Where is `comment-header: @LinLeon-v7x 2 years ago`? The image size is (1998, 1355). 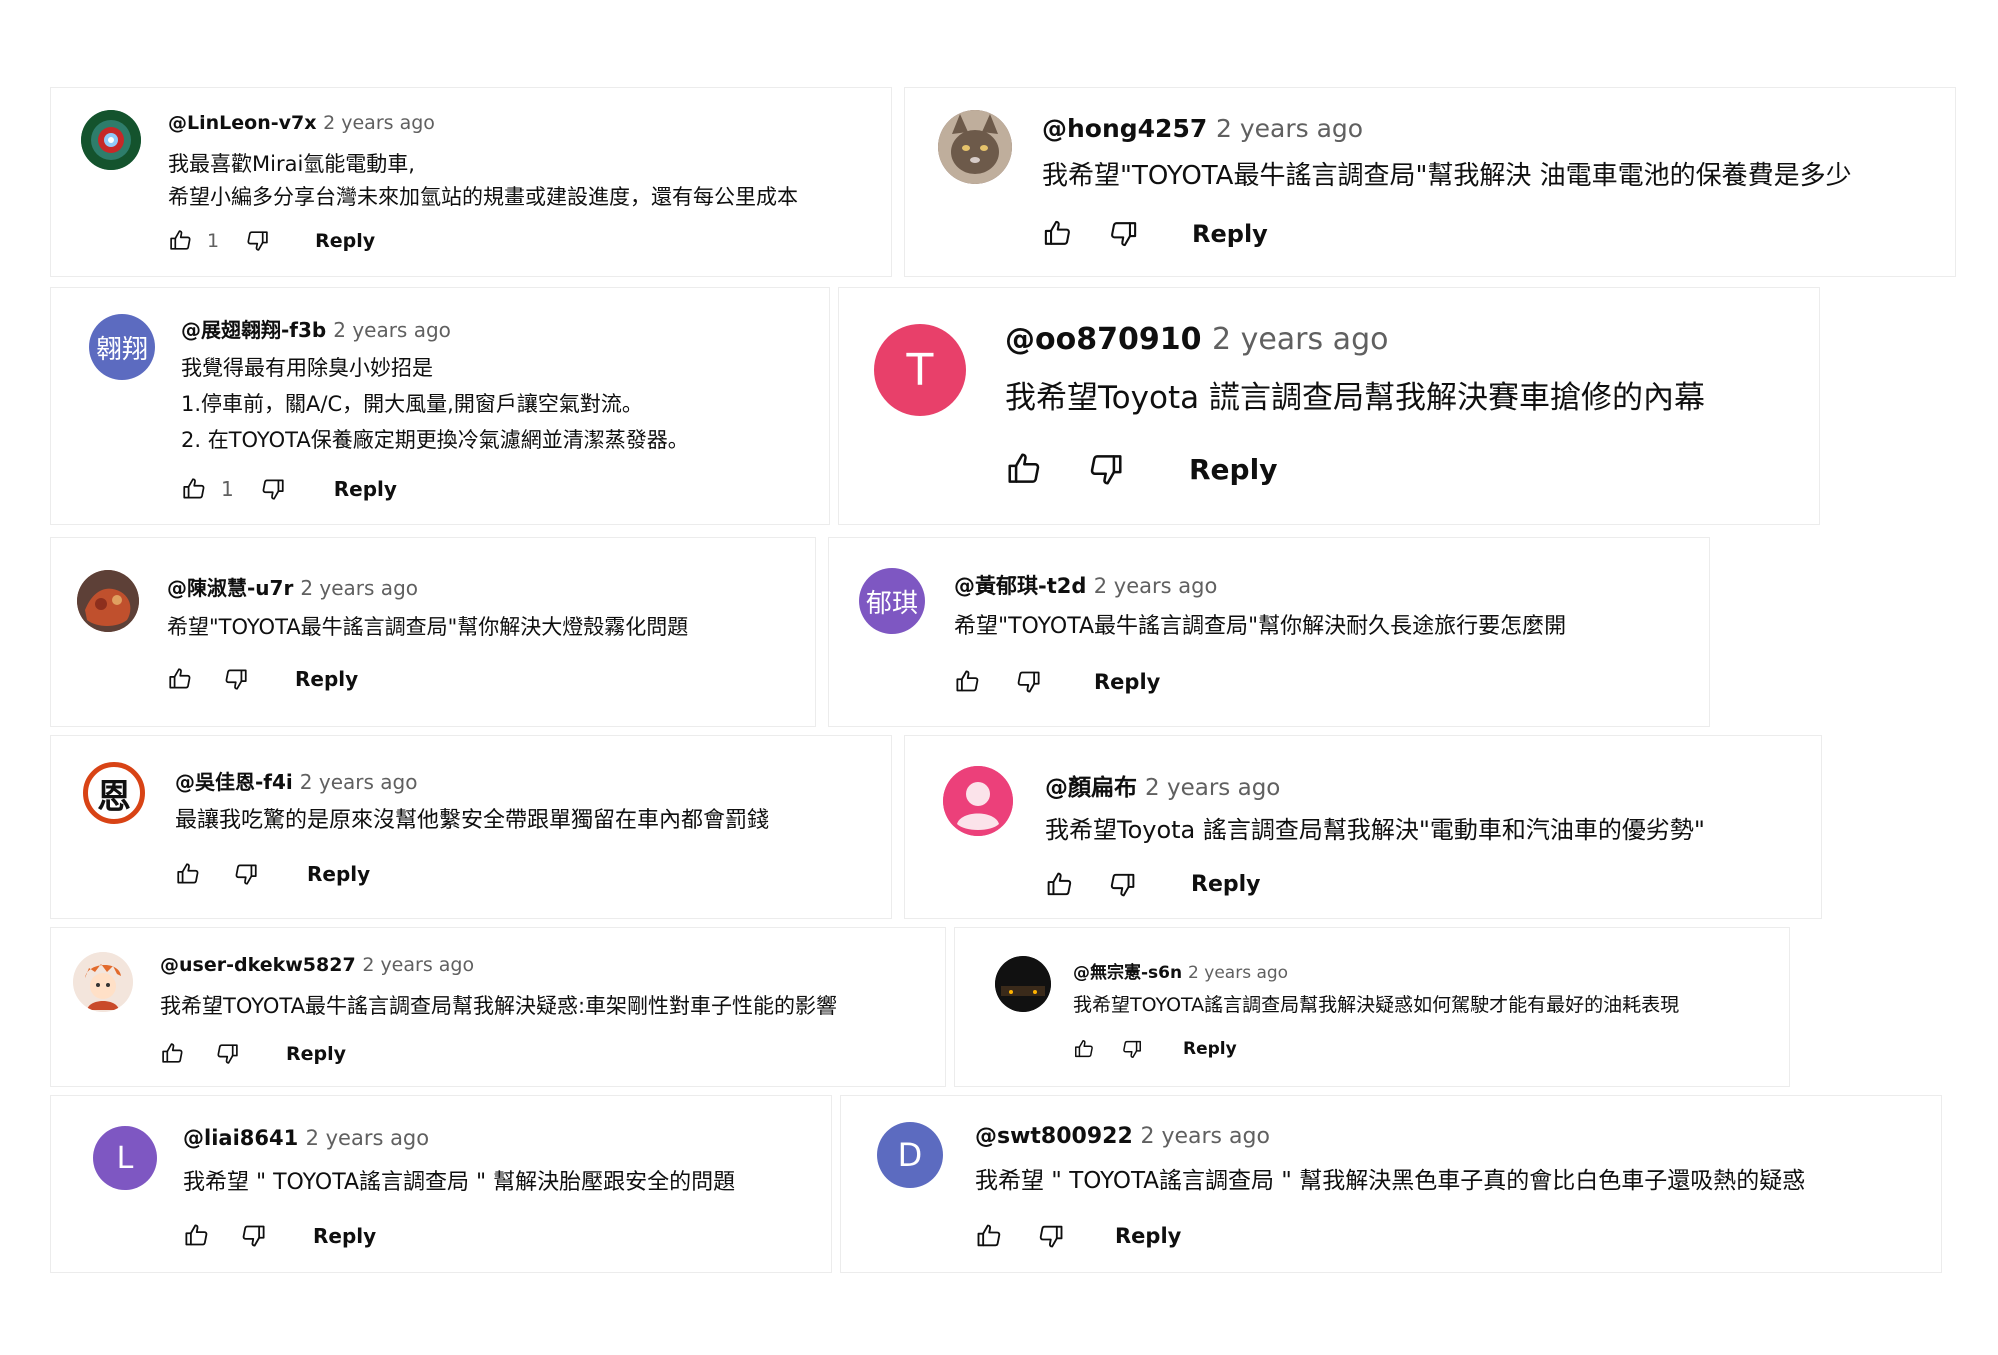
comment-header: @LinLeon-v7x 2 years ago is located at coordinates (301, 123).